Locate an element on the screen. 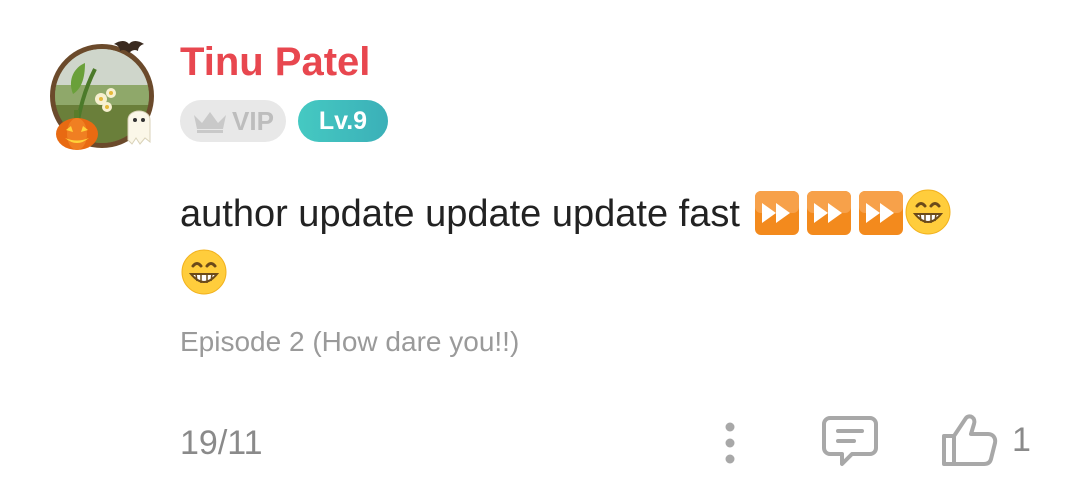  level-badge: Lv.9 is located at coordinates (343, 121).